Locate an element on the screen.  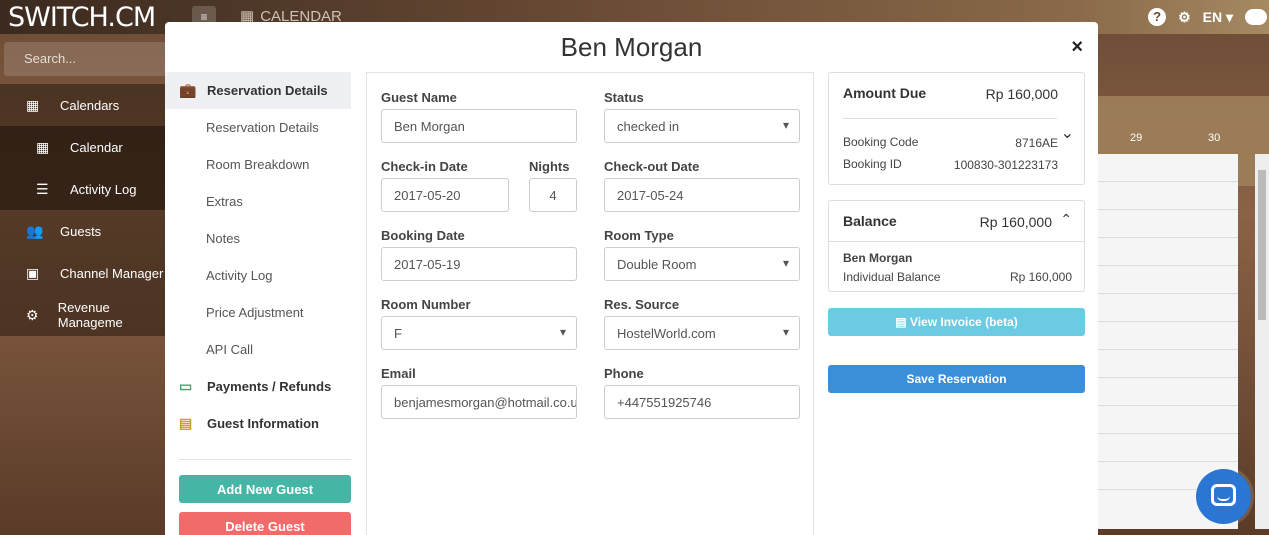
chat-bubble-icon is located at coordinates (1256, 17).